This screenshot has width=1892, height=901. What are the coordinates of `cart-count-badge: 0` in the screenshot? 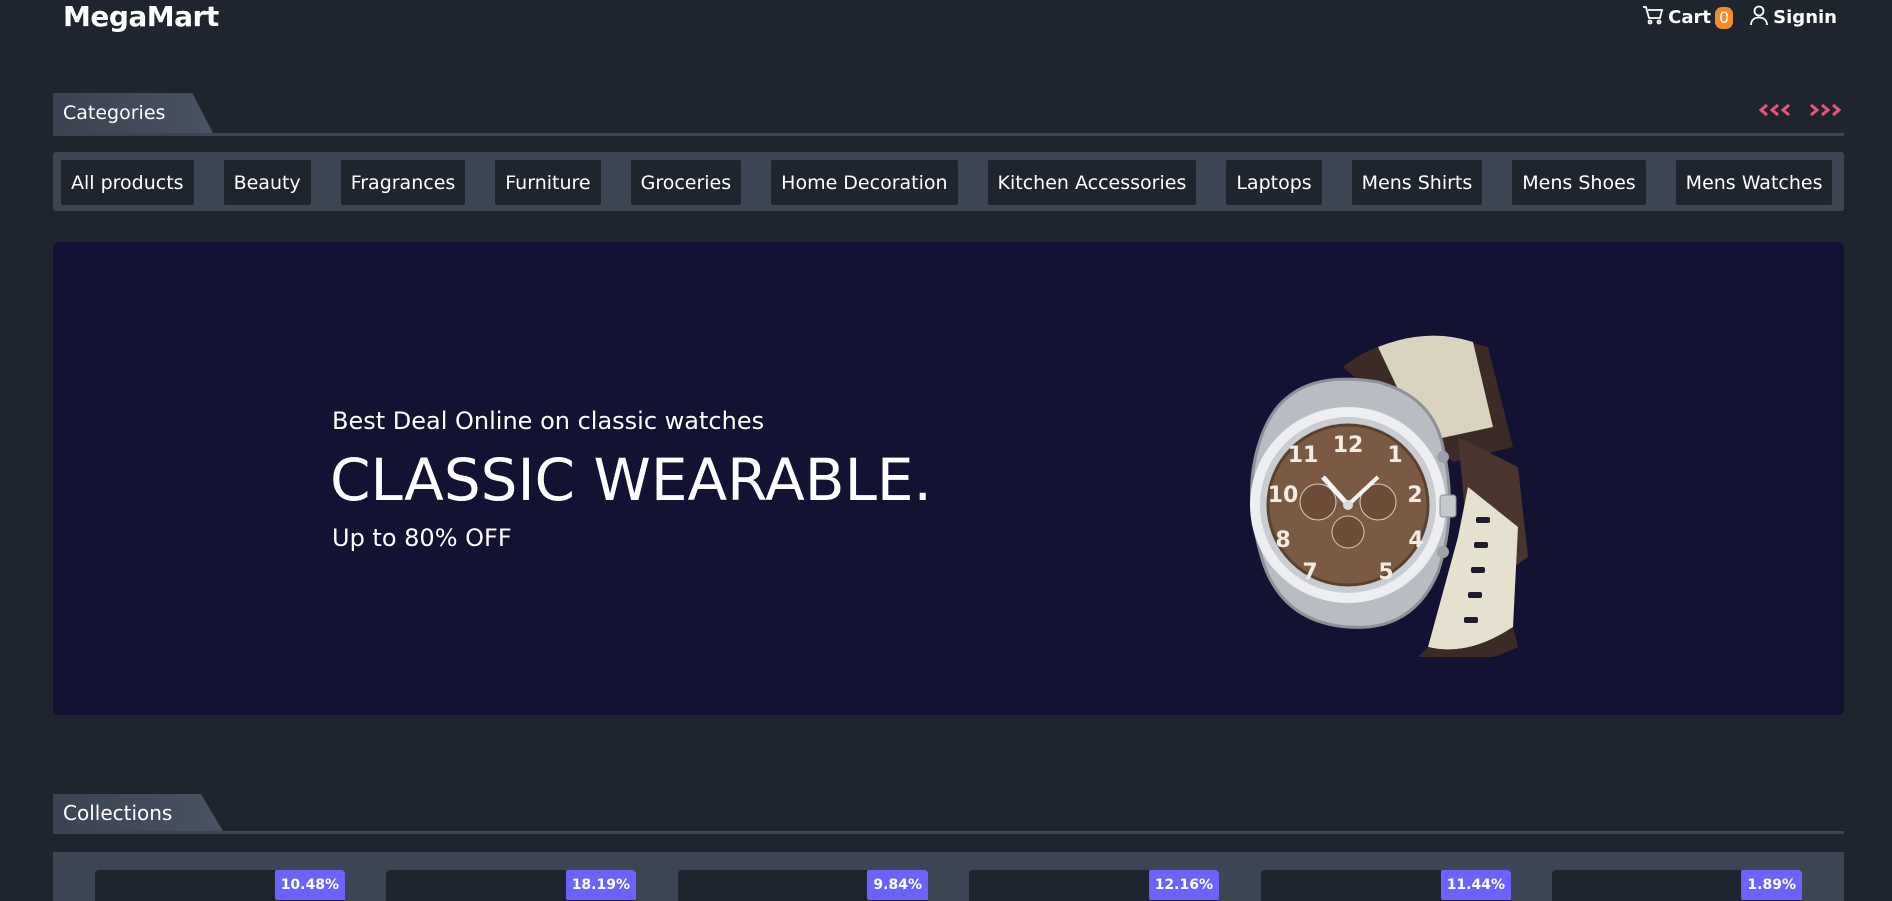 It's located at (1724, 17).